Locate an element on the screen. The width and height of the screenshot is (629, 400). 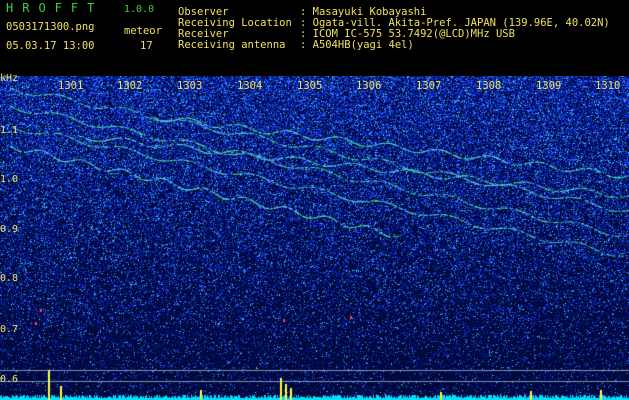
x-tick-1302: 1302 is located at coordinates (130, 86).